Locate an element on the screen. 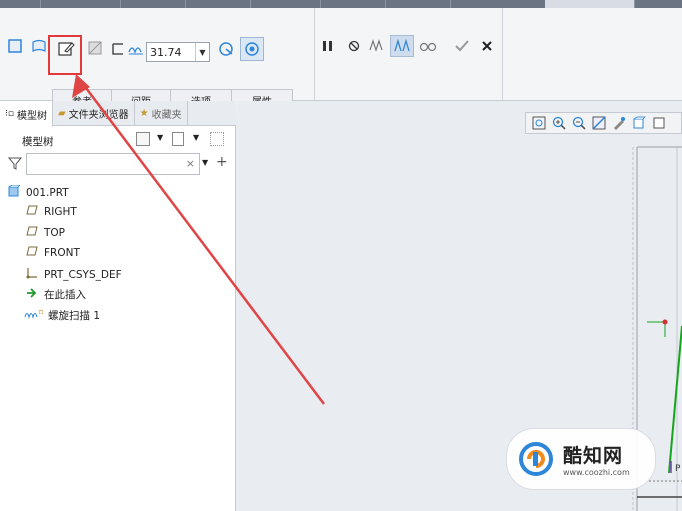 Image resolution: width=682 pixels, height=511 pixels. favorites-icon: ★ is located at coordinates (144, 113).